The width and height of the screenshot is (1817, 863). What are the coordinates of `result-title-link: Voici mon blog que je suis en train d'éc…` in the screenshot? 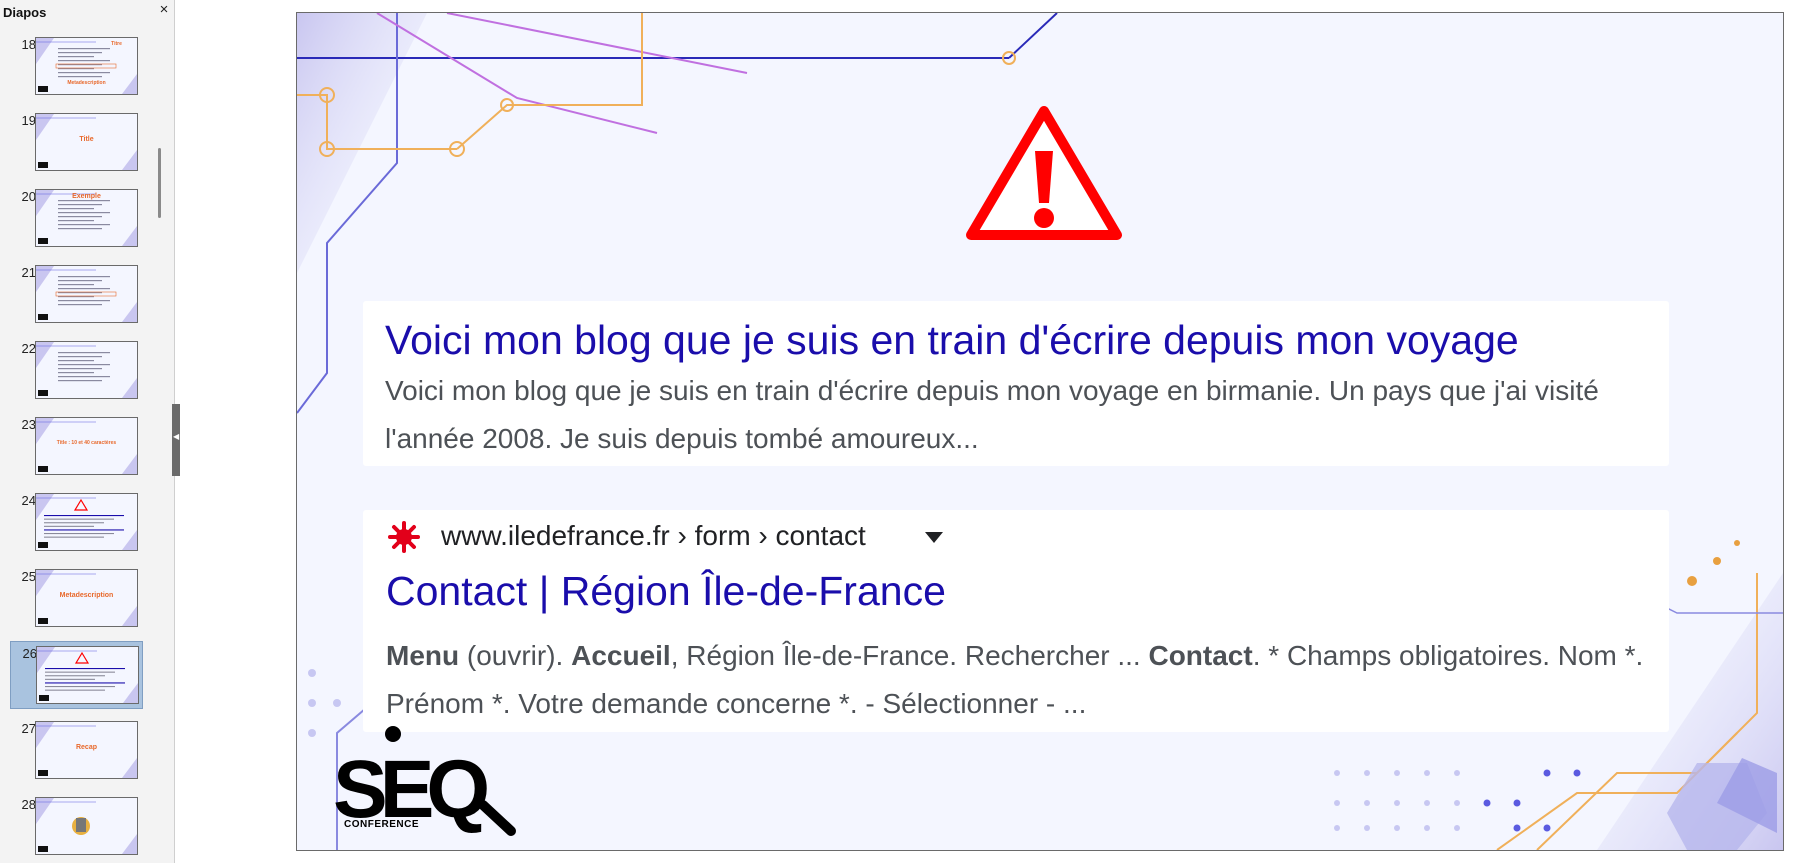 It's located at (952, 340).